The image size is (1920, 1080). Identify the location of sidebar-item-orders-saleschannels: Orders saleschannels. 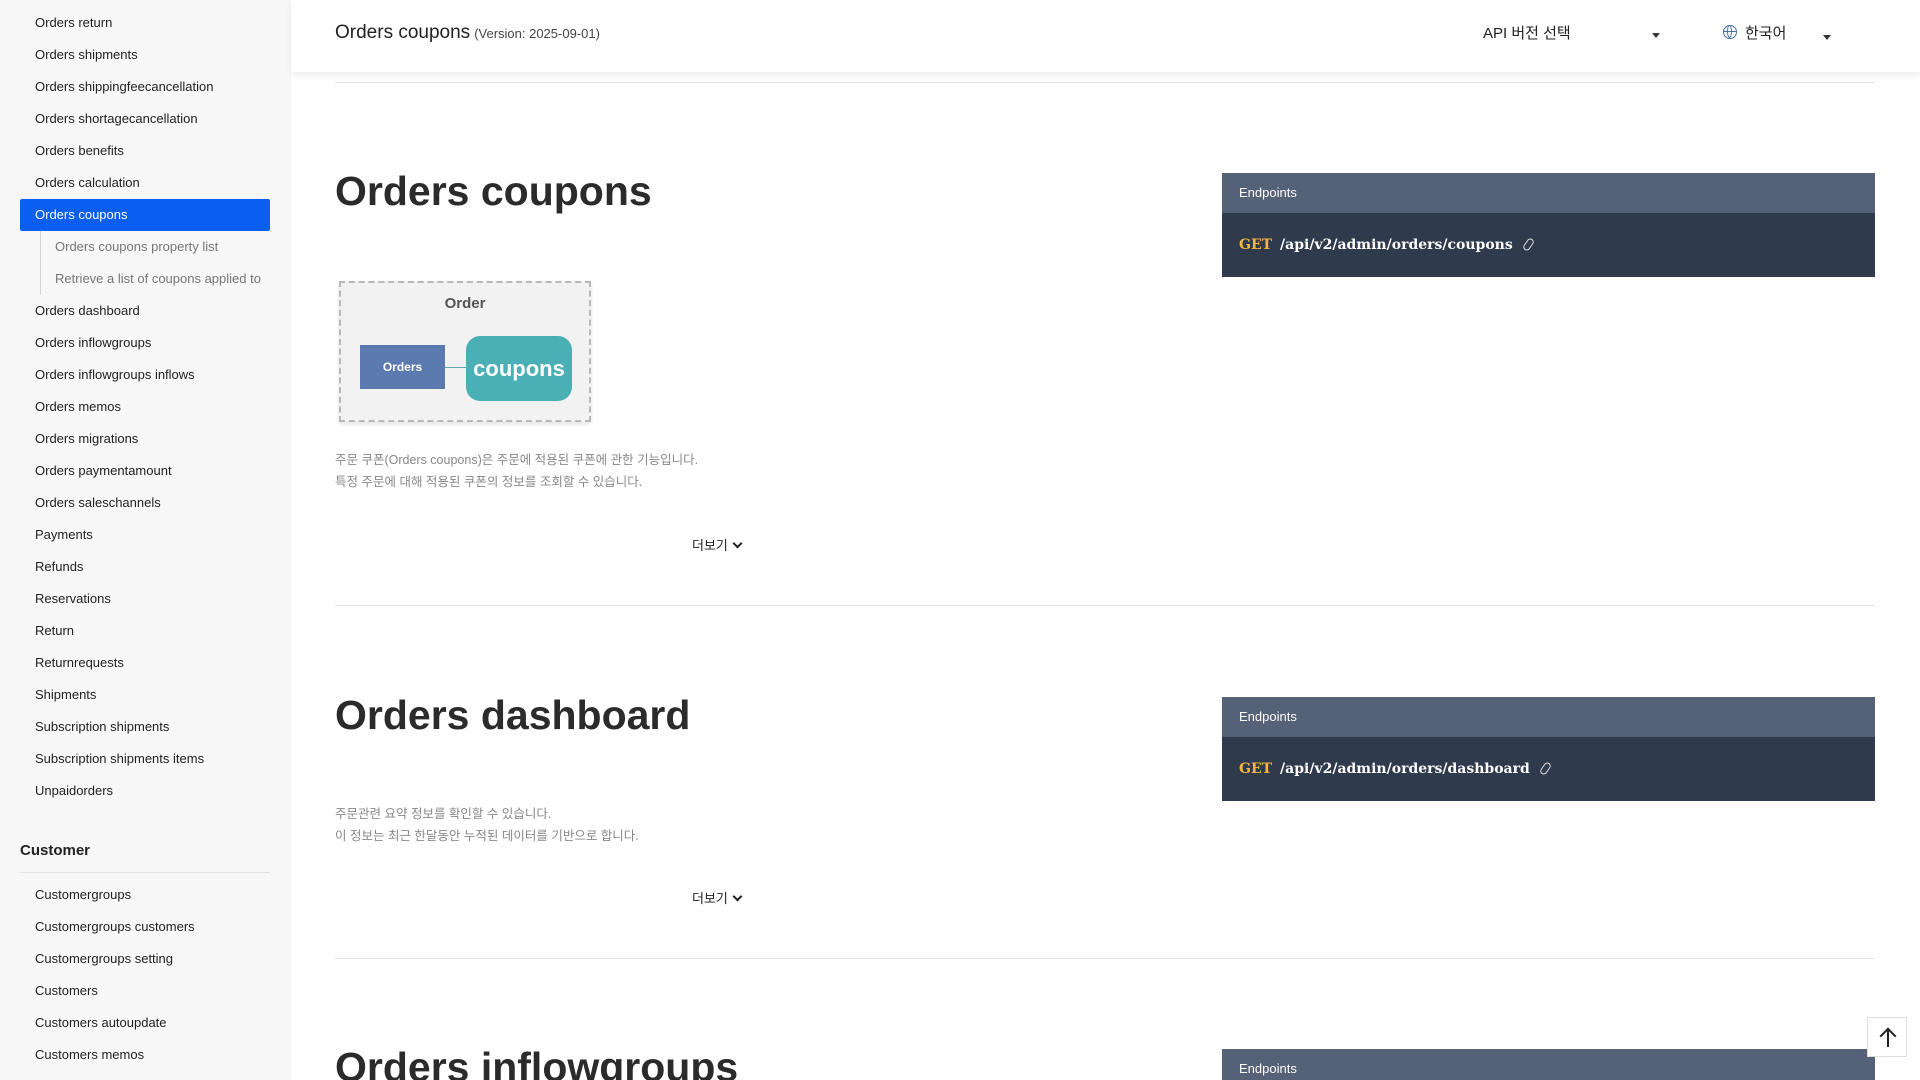
(145, 503).